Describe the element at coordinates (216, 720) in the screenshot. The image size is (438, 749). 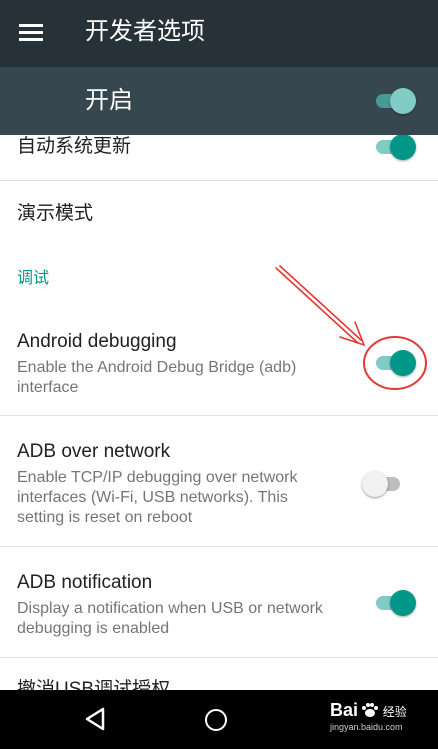
I see `home-circle-icon` at that location.